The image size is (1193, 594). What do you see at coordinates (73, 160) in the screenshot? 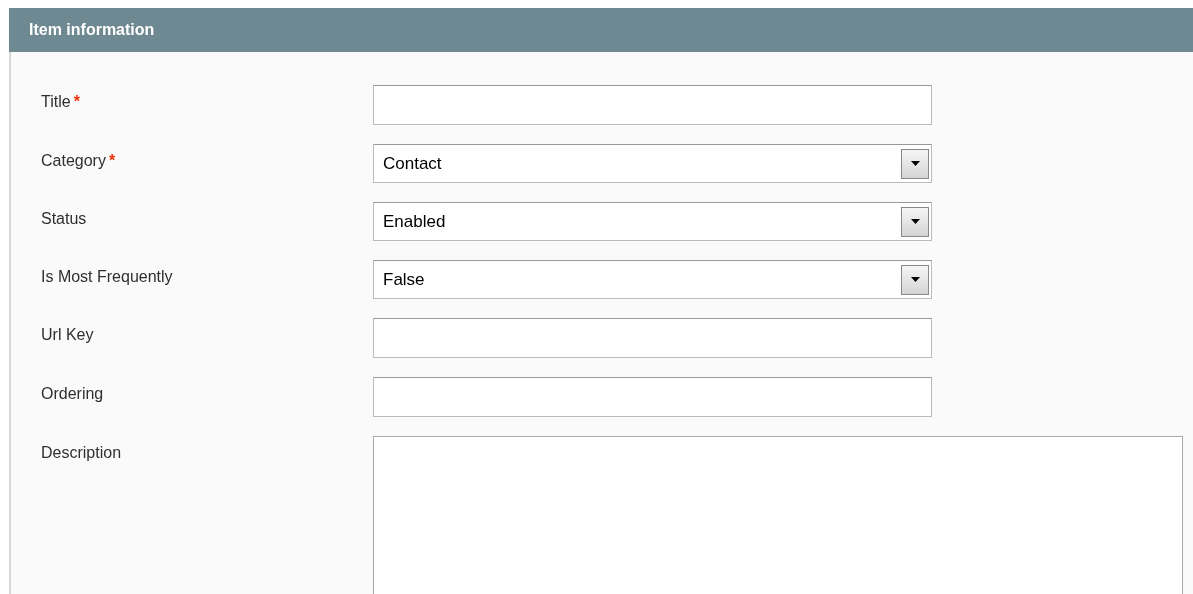
I see `field-label: Category` at bounding box center [73, 160].